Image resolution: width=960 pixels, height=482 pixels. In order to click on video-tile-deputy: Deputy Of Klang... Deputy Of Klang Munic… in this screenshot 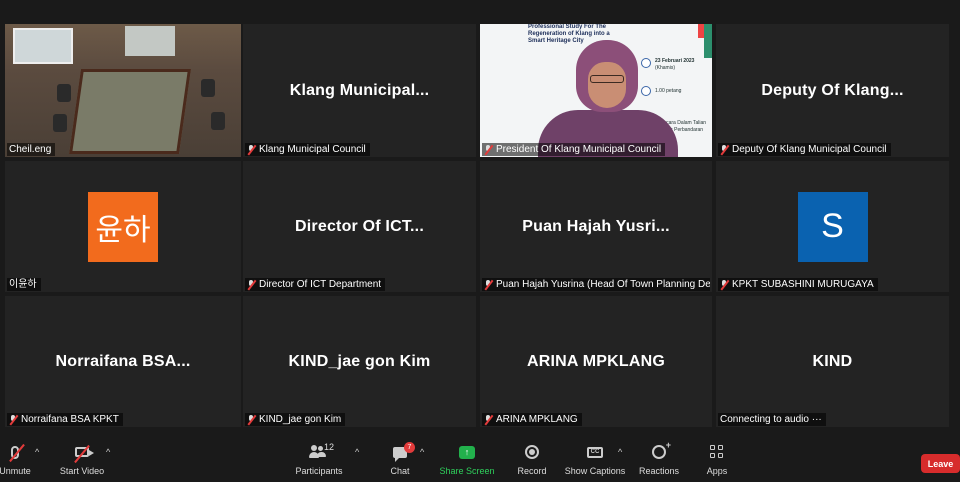, I will do `click(832, 90)`.